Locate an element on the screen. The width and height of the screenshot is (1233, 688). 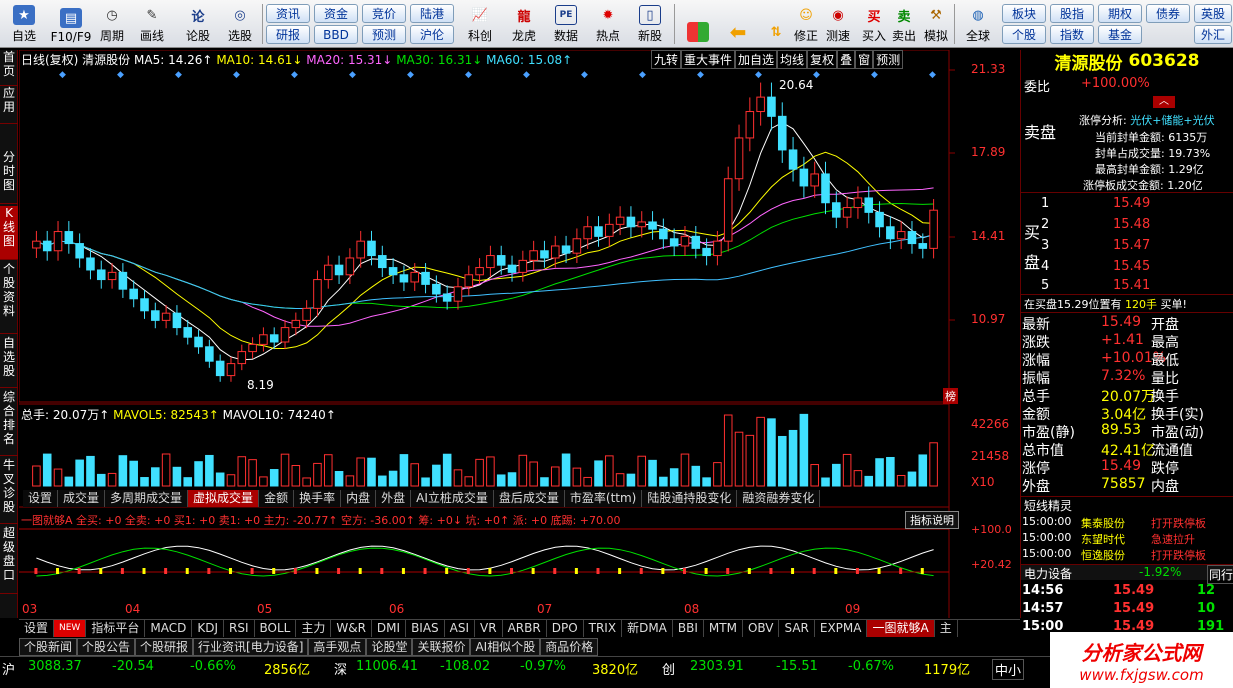
tab-kline: K线图 is located at coordinates (9, 233).